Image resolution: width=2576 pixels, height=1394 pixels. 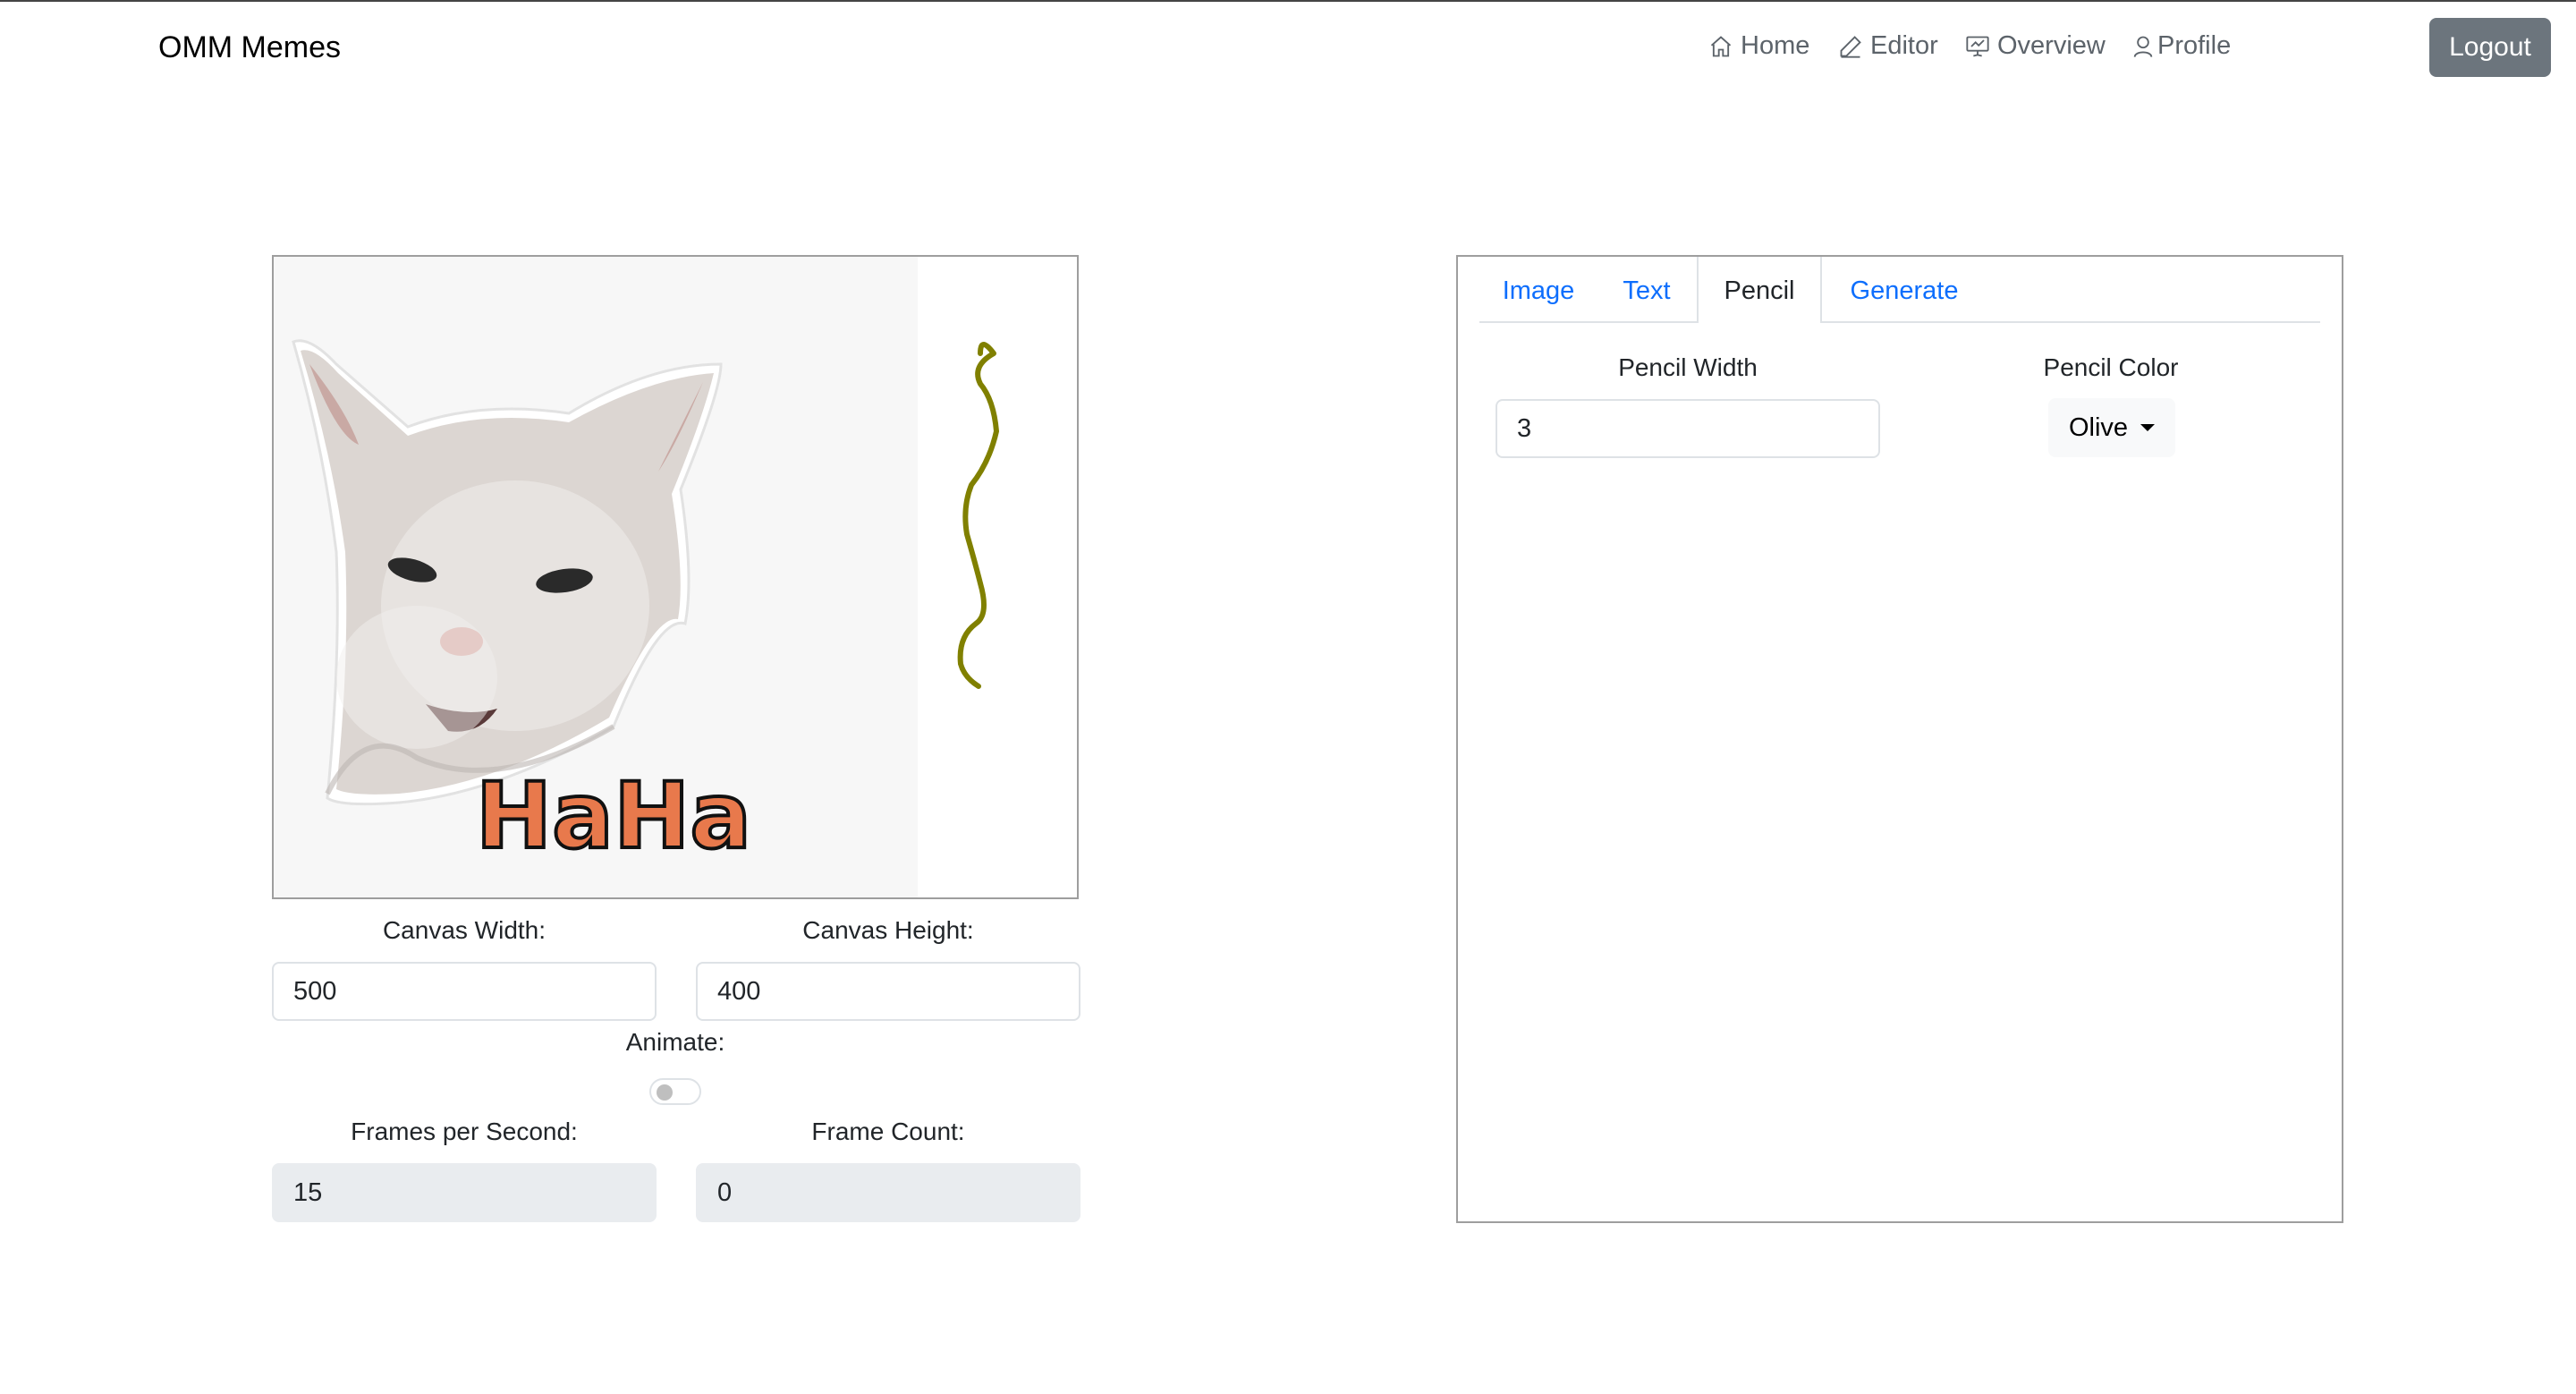 What do you see at coordinates (2148, 427) in the screenshot?
I see `caret-down-icon` at bounding box center [2148, 427].